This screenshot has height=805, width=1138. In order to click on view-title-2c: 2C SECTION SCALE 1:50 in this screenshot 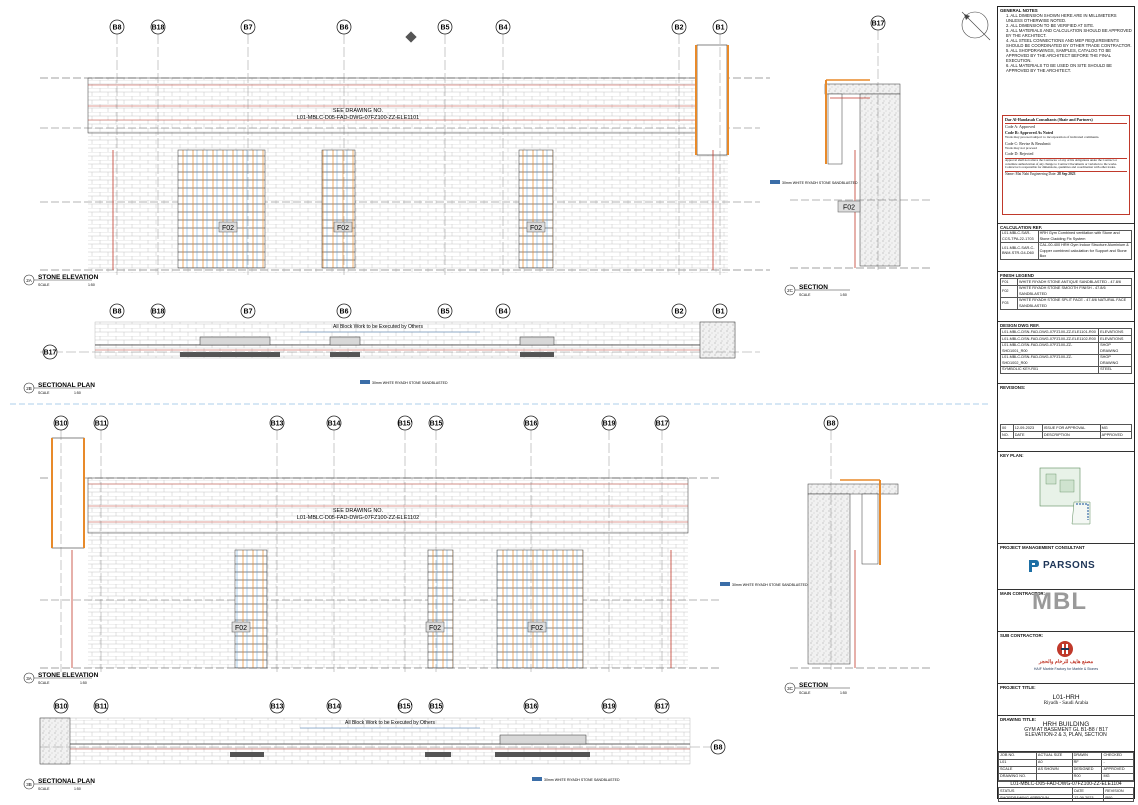, I will do `click(817, 290)`.